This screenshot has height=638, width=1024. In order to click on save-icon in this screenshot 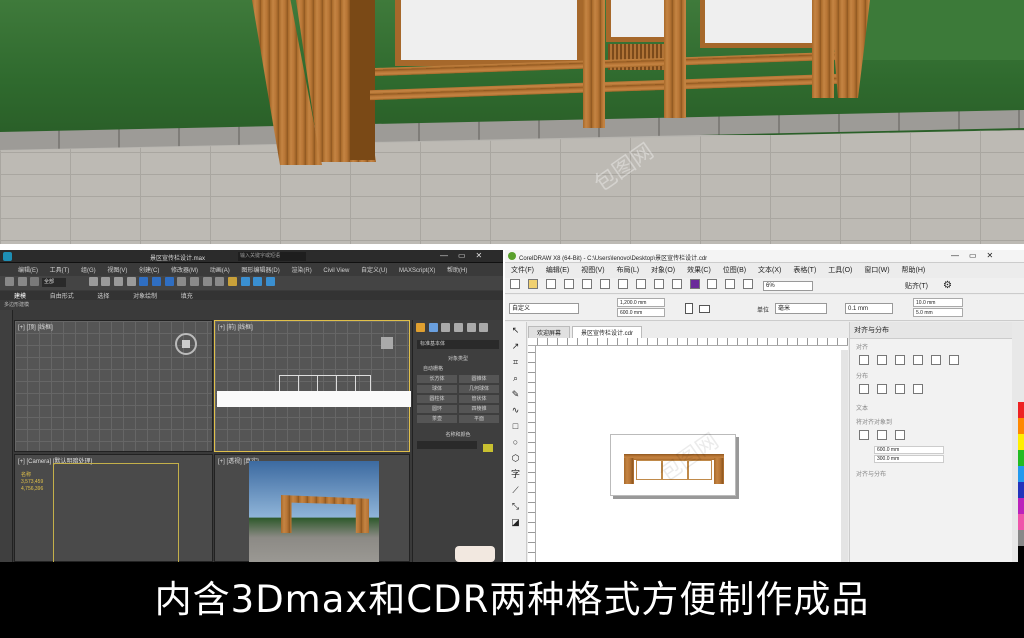, I will do `click(550, 284)`.